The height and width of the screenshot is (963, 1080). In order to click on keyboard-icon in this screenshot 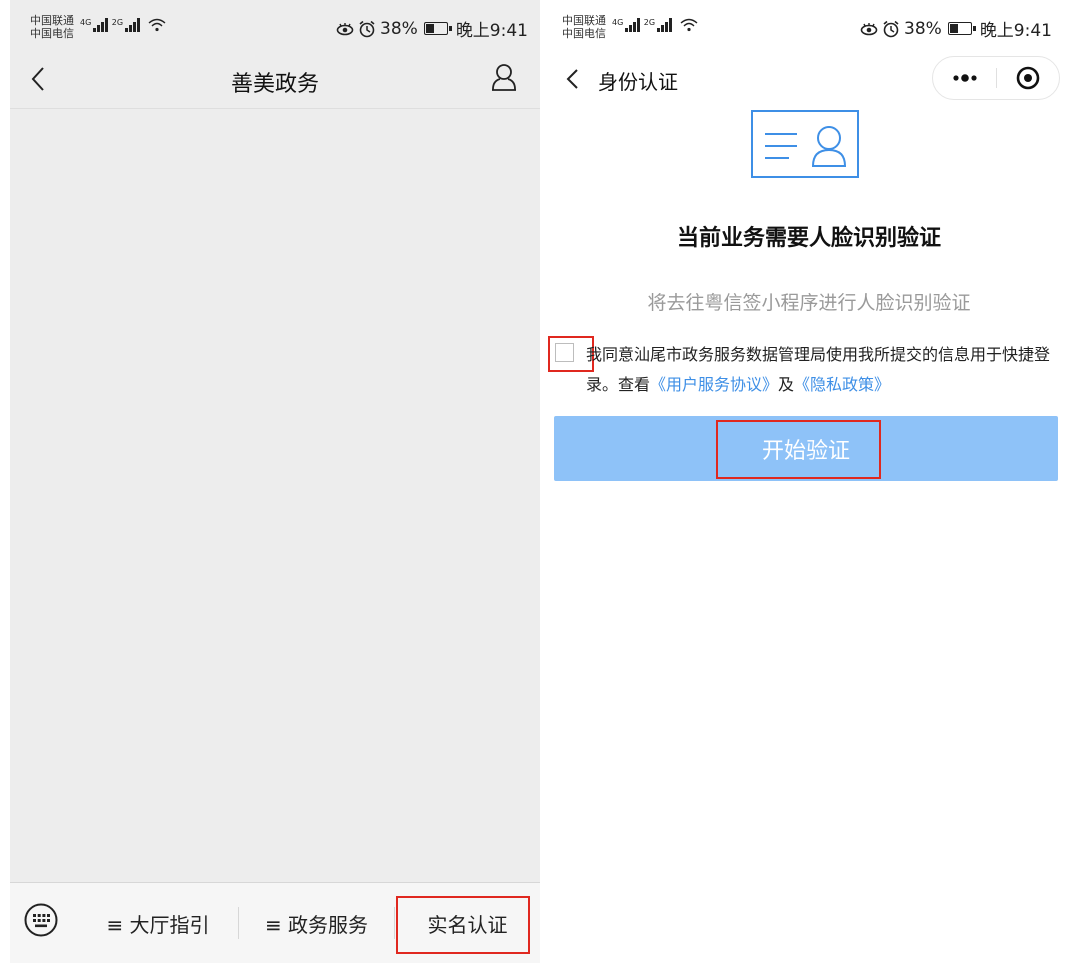, I will do `click(41, 920)`.